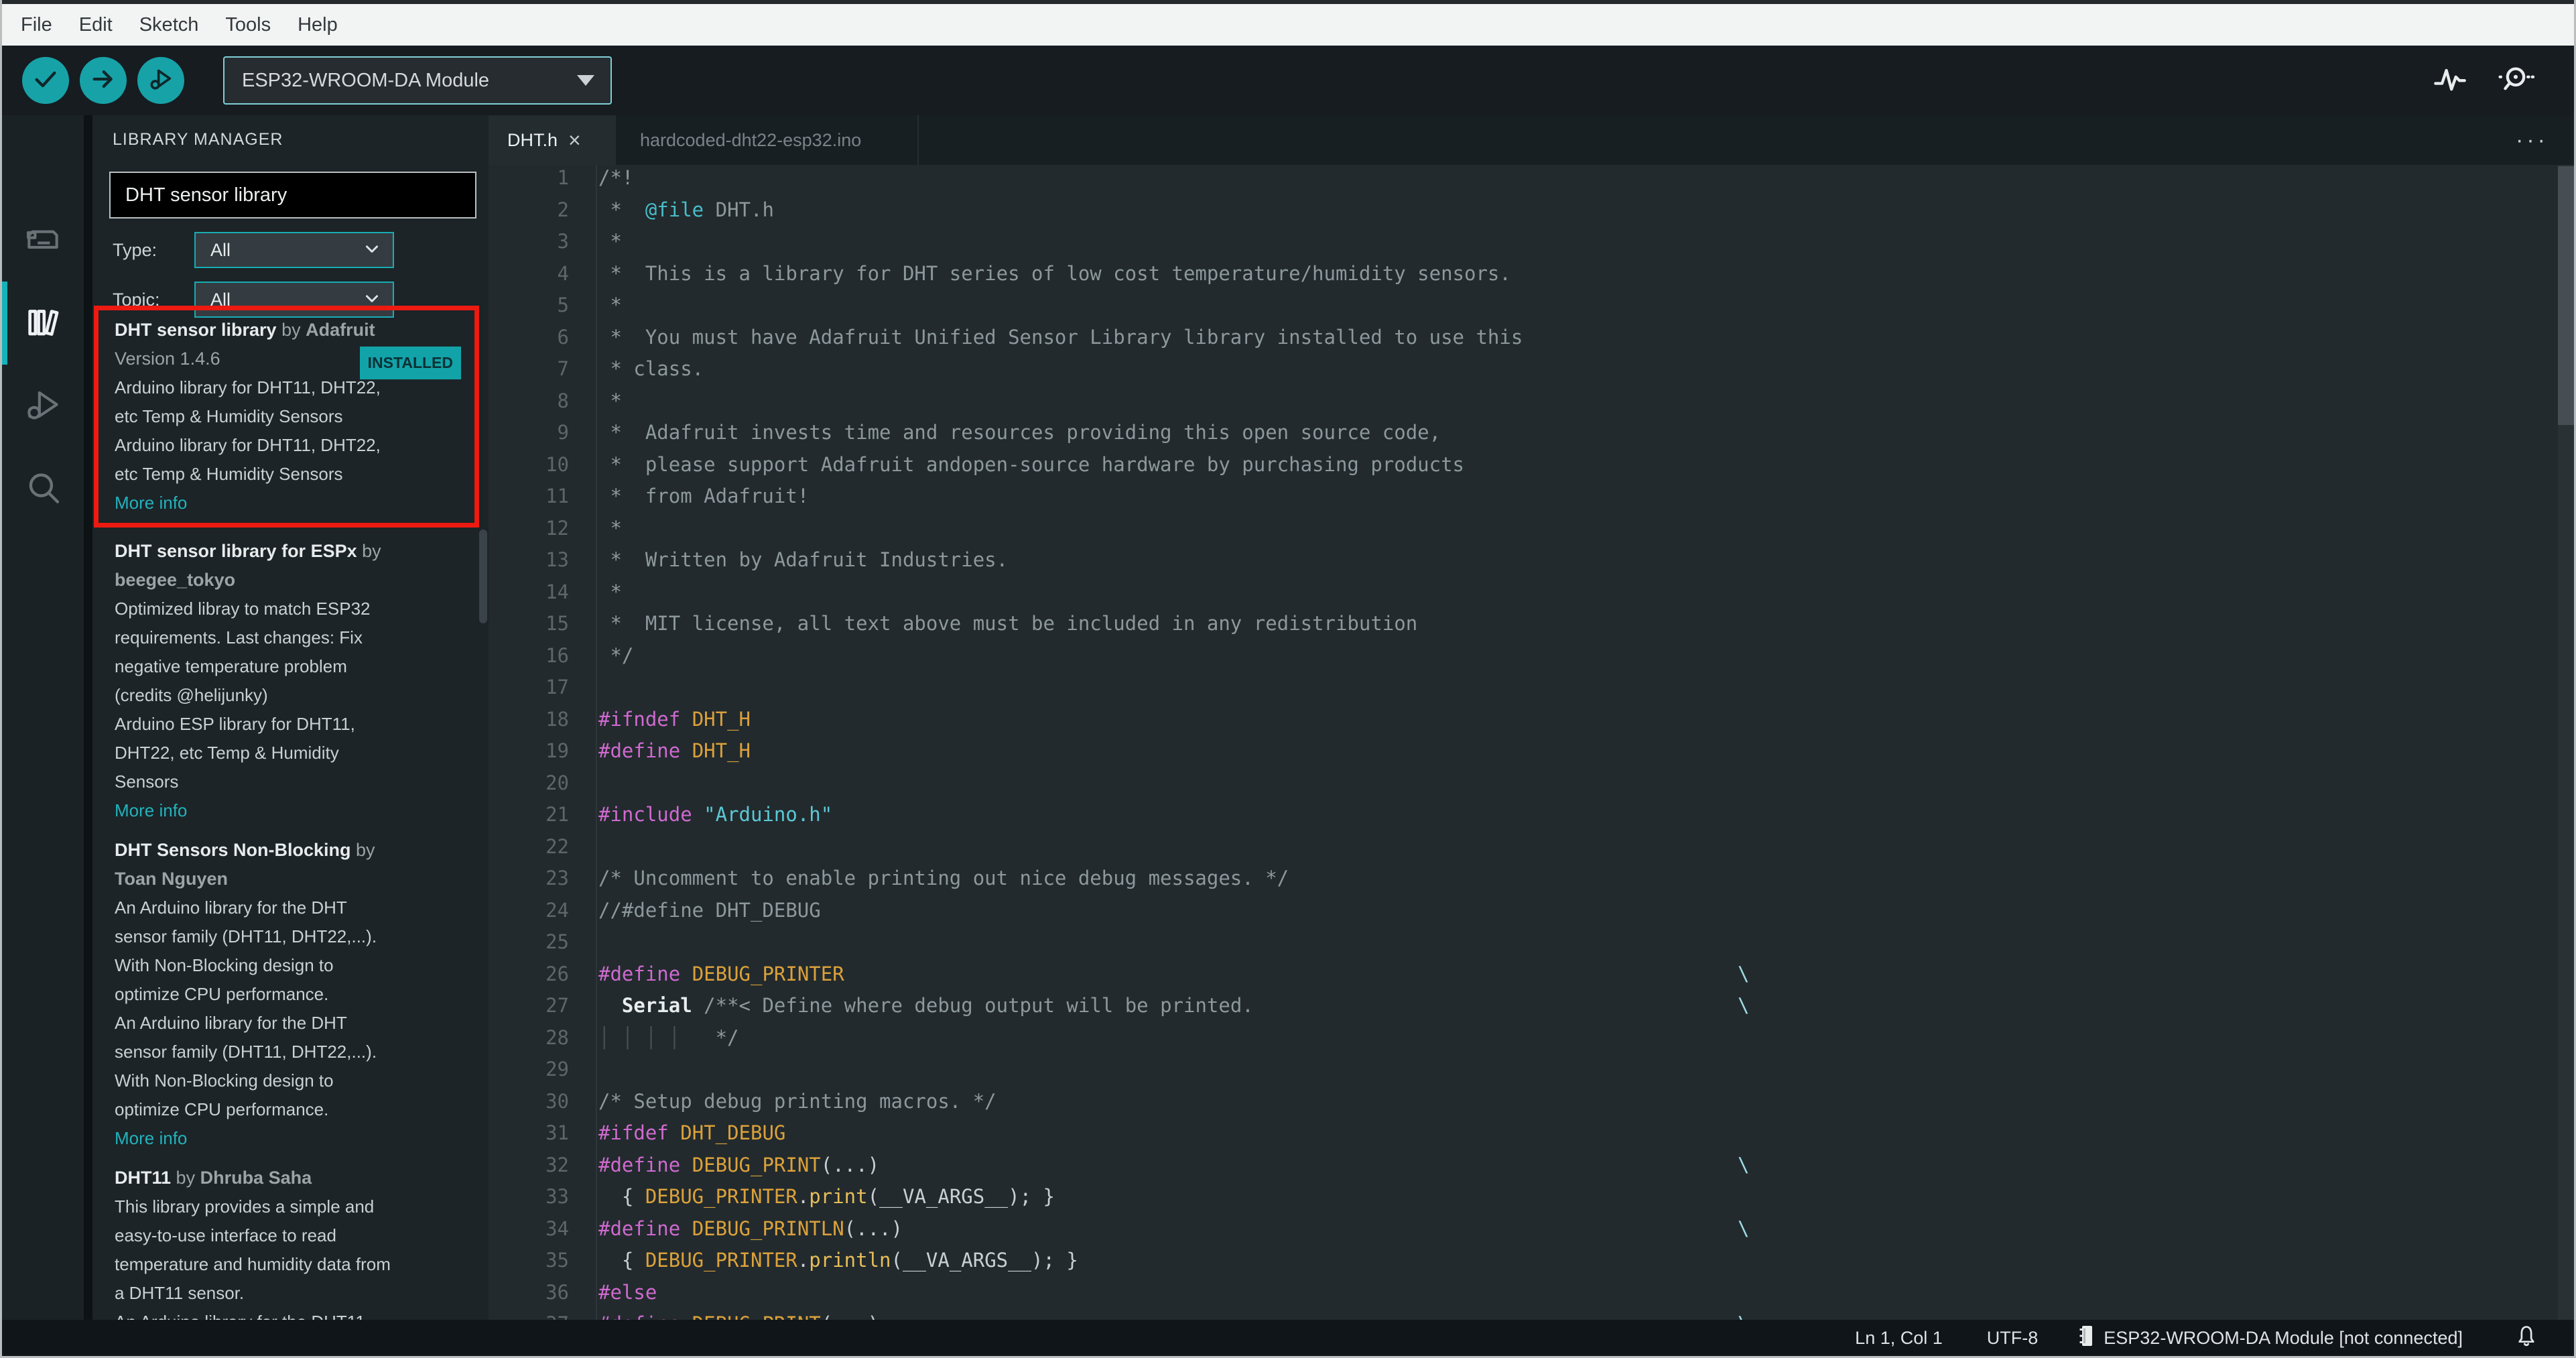 The height and width of the screenshot is (1358, 2576). Describe the element at coordinates (557, 719) in the screenshot. I see `line-number: 18` at that location.